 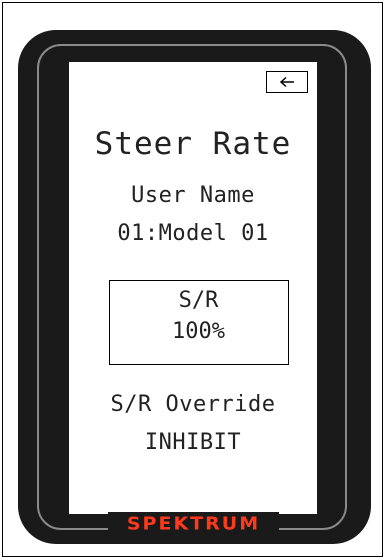 I want to click on steer-rate-value-box: S/R 100%, so click(x=199, y=322).